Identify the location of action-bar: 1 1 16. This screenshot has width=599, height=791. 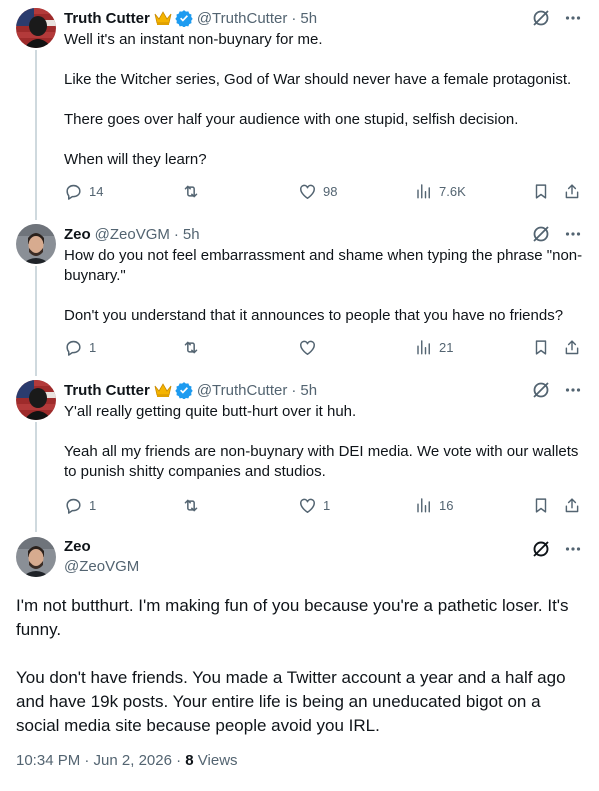
(324, 506).